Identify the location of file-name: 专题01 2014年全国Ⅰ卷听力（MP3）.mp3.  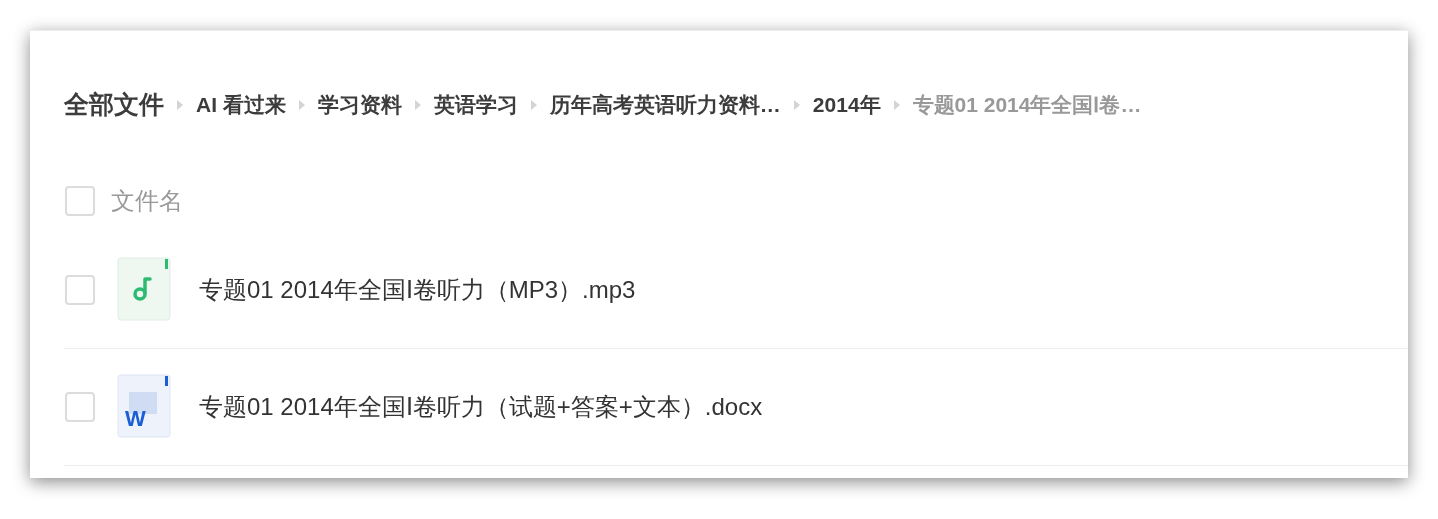
(417, 290).